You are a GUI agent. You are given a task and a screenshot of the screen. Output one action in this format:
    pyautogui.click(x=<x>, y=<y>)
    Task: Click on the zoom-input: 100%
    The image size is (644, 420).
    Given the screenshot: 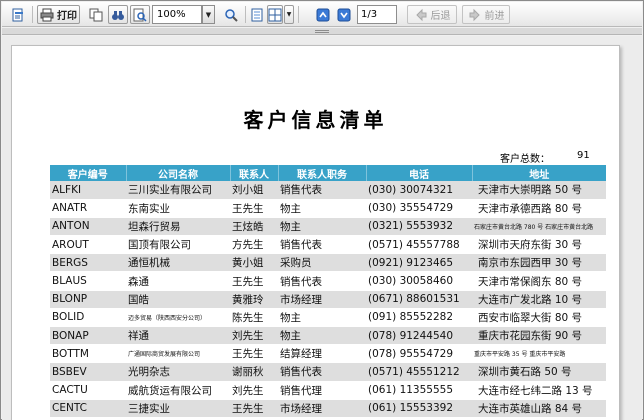 What is the action you would take?
    pyautogui.click(x=177, y=14)
    